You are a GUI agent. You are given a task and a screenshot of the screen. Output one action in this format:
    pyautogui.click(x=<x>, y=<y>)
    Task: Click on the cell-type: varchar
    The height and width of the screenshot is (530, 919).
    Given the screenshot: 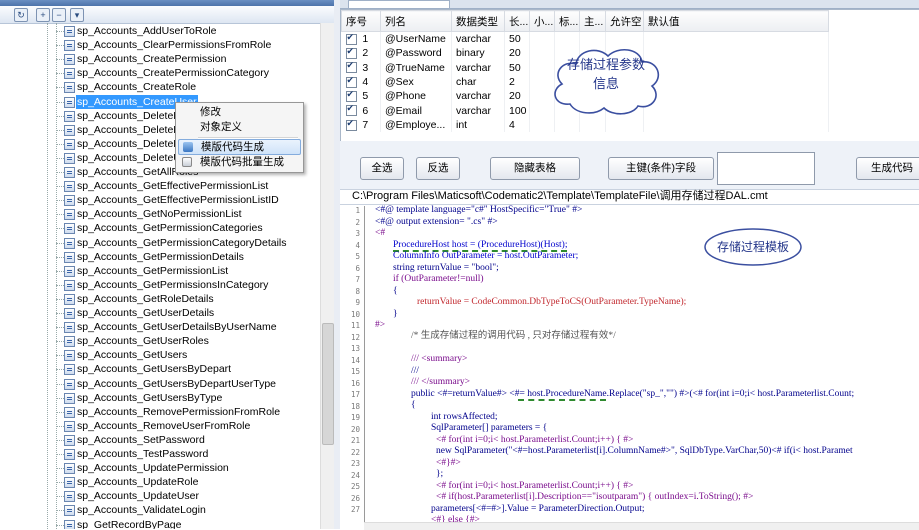 What is the action you would take?
    pyautogui.click(x=478, y=110)
    